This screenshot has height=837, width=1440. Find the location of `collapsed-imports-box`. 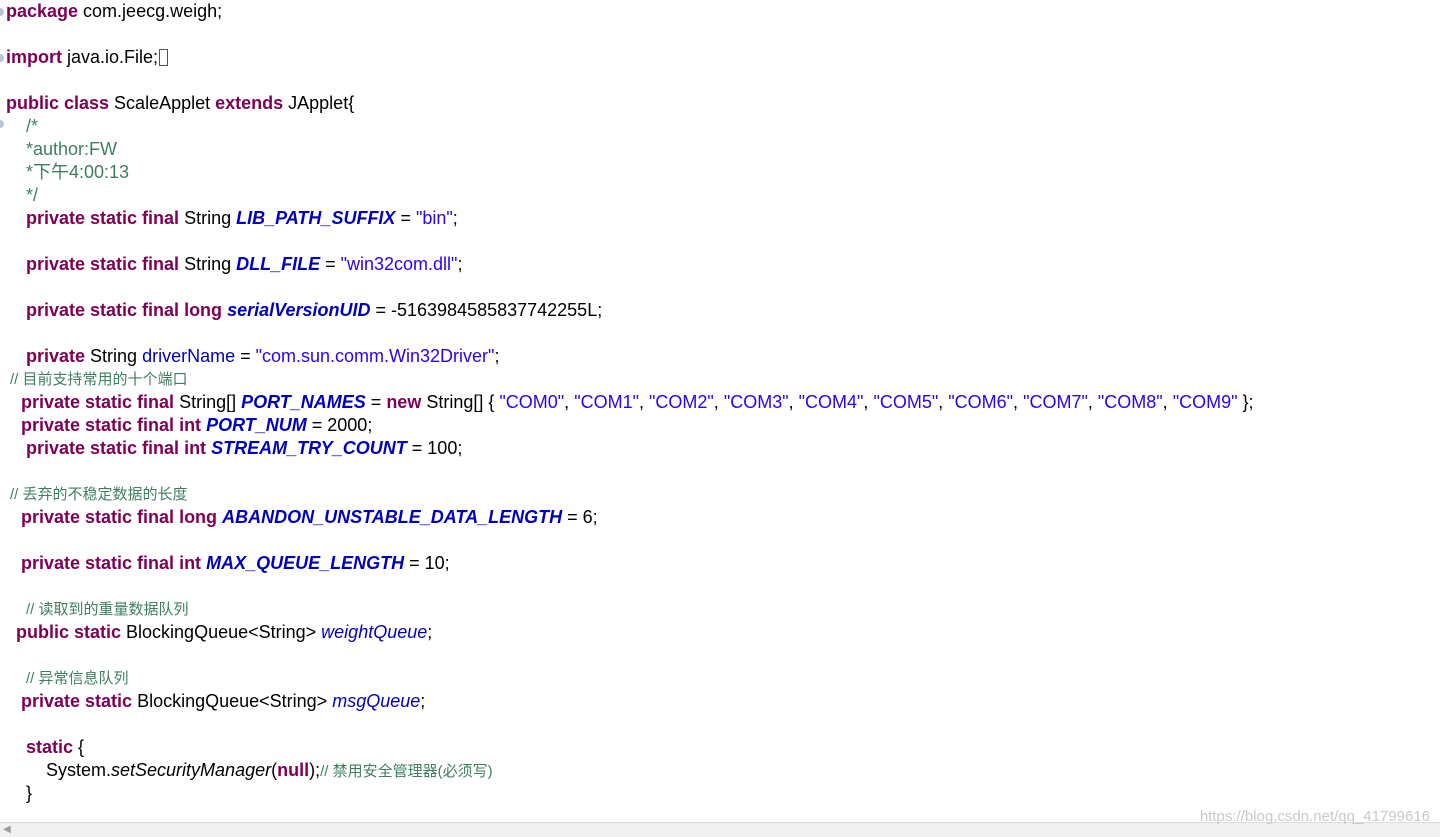

collapsed-imports-box is located at coordinates (164, 57).